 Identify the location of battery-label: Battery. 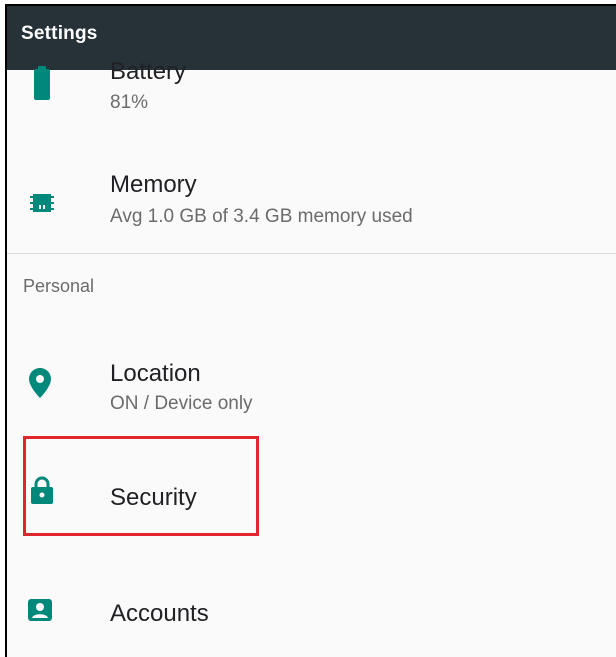
(148, 71).